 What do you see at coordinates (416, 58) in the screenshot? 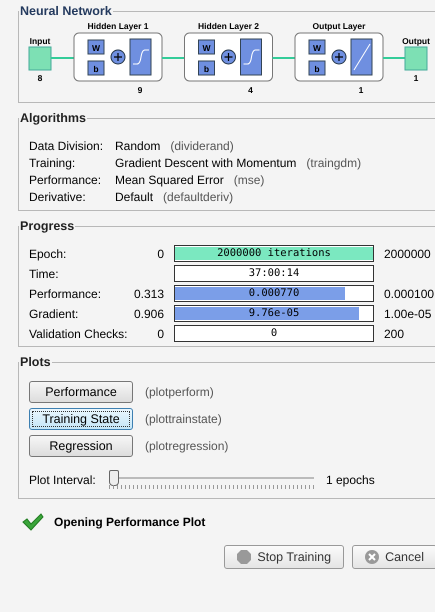
I see `output-block` at bounding box center [416, 58].